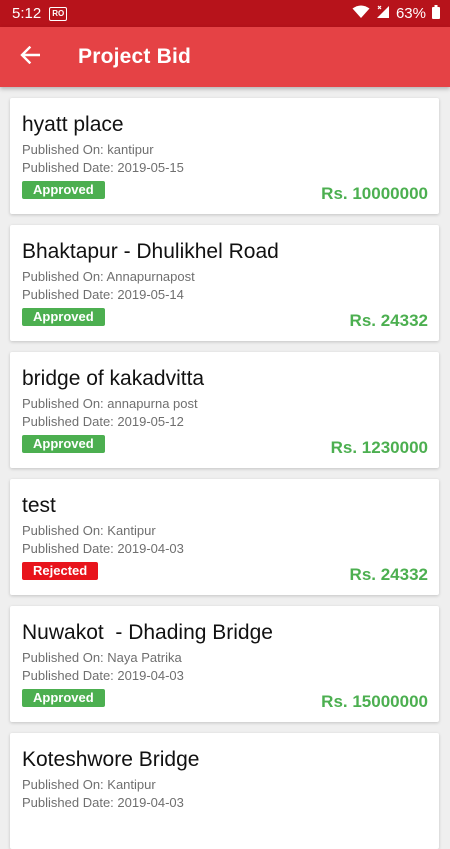 This screenshot has width=450, height=849. Describe the element at coordinates (225, 13) in the screenshot. I see `status-bar: 5:12 RO 63%` at that location.